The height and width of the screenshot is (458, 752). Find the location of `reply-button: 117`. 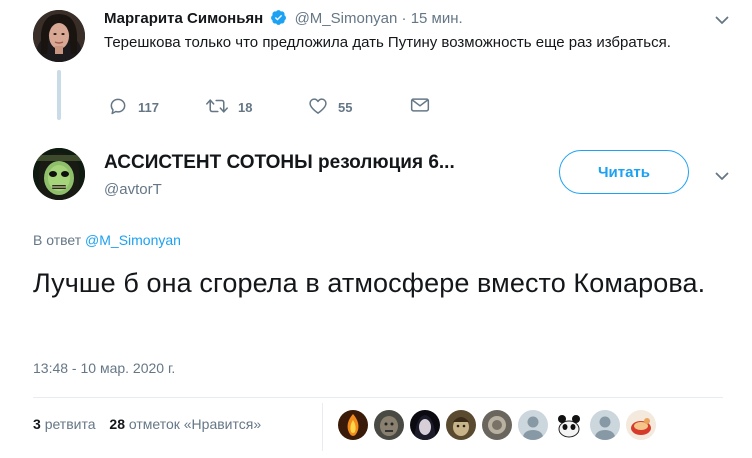

reply-button: 117 is located at coordinates (133, 107).